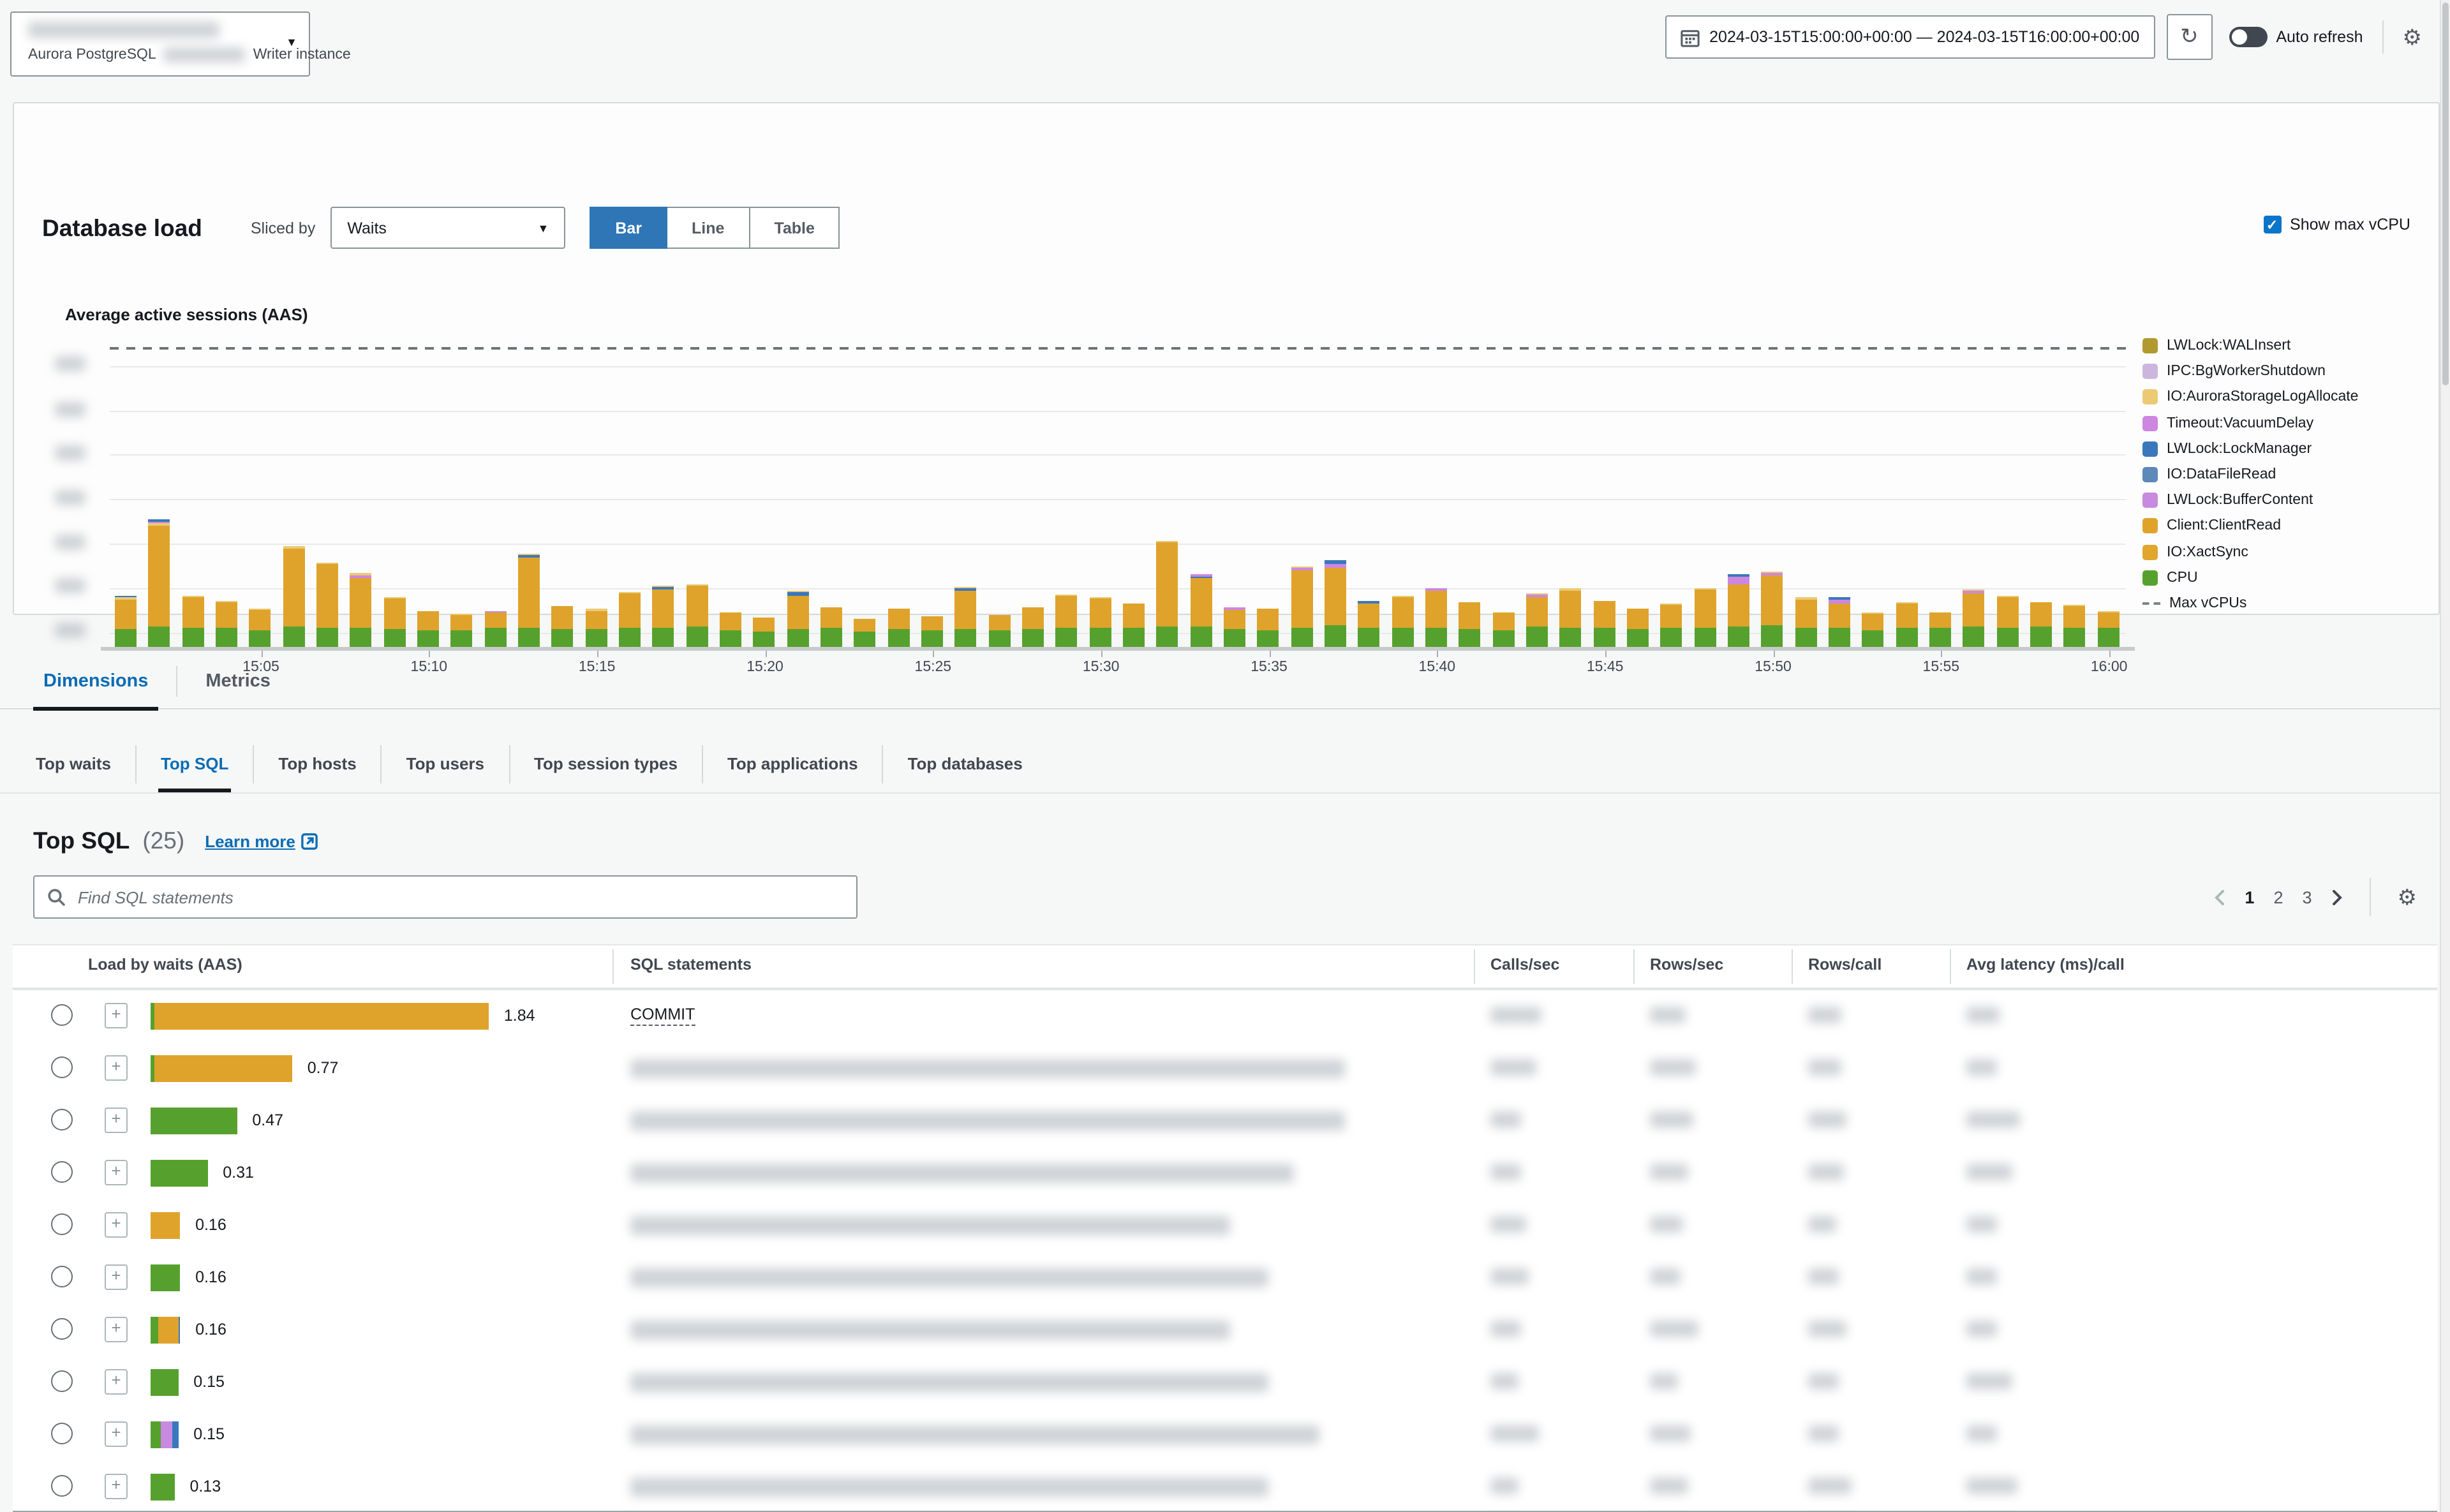 The width and height of the screenshot is (2450, 1512). Describe the element at coordinates (2263, 397) in the screenshot. I see `legend-label: IO:AuroraStorageLogAllocate` at that location.